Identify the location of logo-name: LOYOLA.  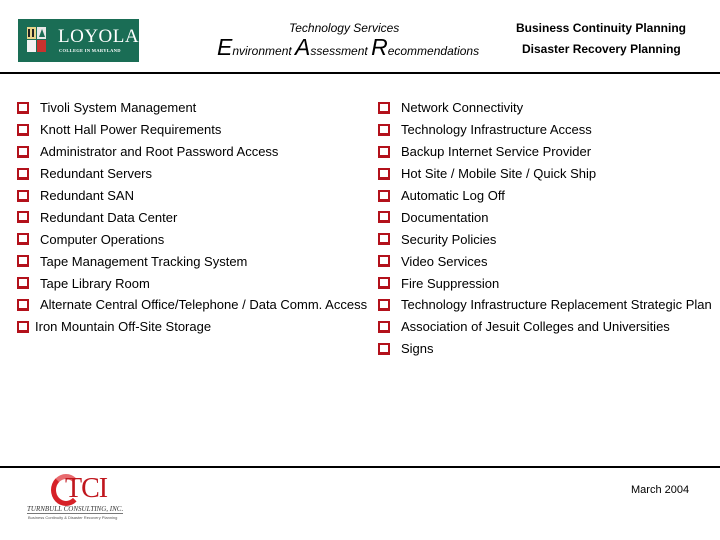
(99, 36).